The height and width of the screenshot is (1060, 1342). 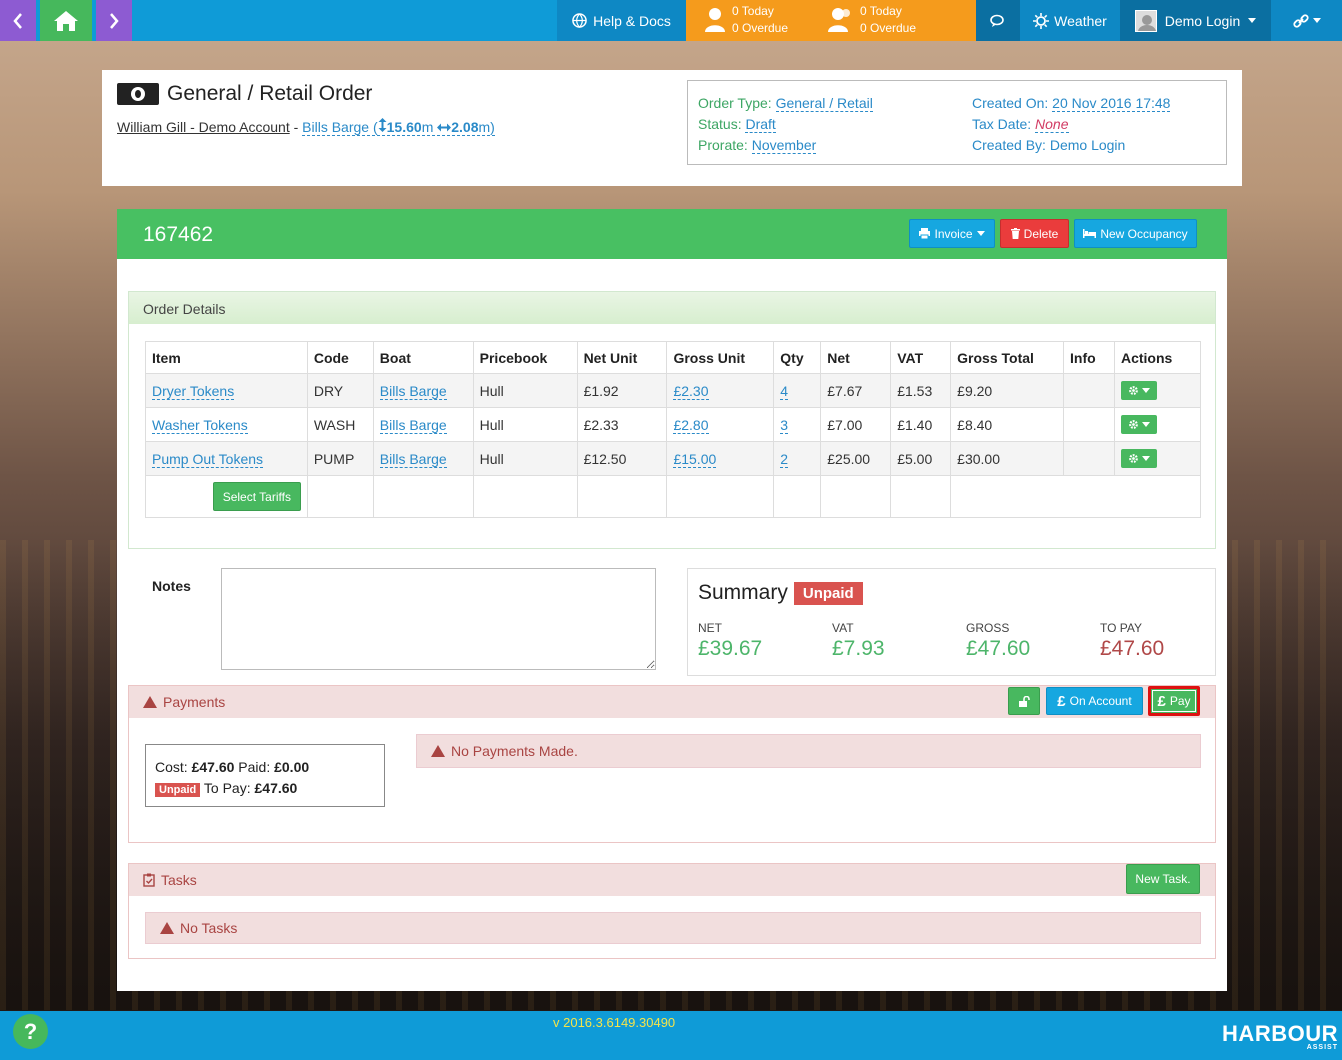 I want to click on back-button, so click(x=18, y=20).